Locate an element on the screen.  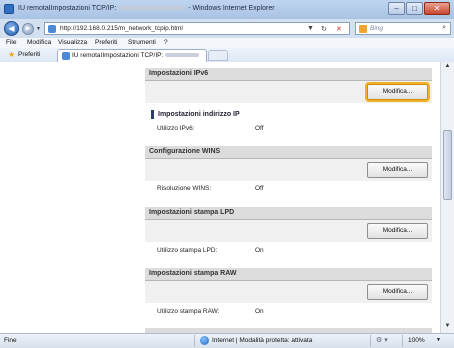
zoom-level: 100% is located at coordinates (416, 340).